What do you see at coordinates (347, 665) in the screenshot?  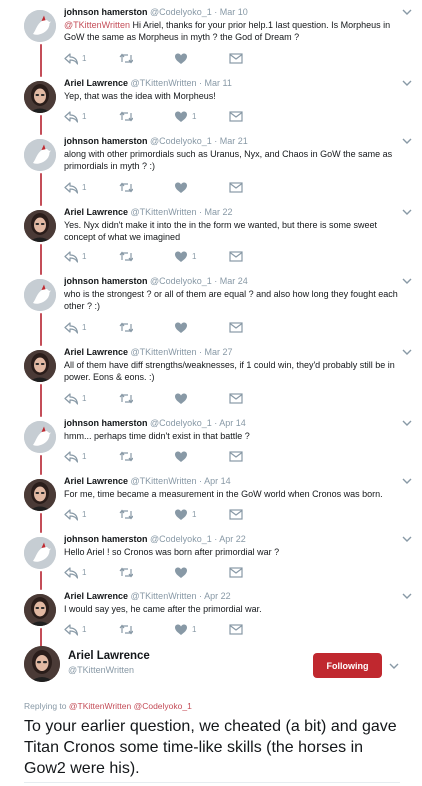 I see `following-button: Following` at bounding box center [347, 665].